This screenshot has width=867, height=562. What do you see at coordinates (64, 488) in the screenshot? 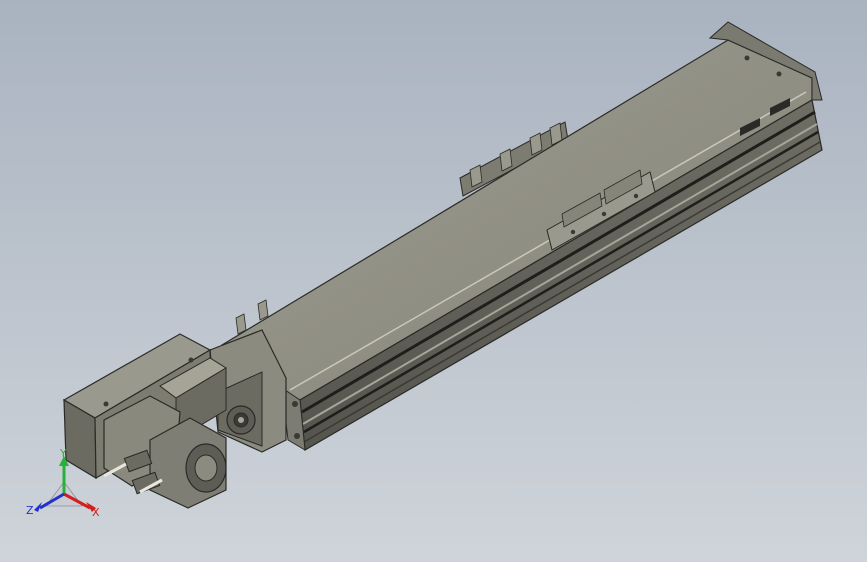
I see `orientation-triad: Y X Z` at bounding box center [64, 488].